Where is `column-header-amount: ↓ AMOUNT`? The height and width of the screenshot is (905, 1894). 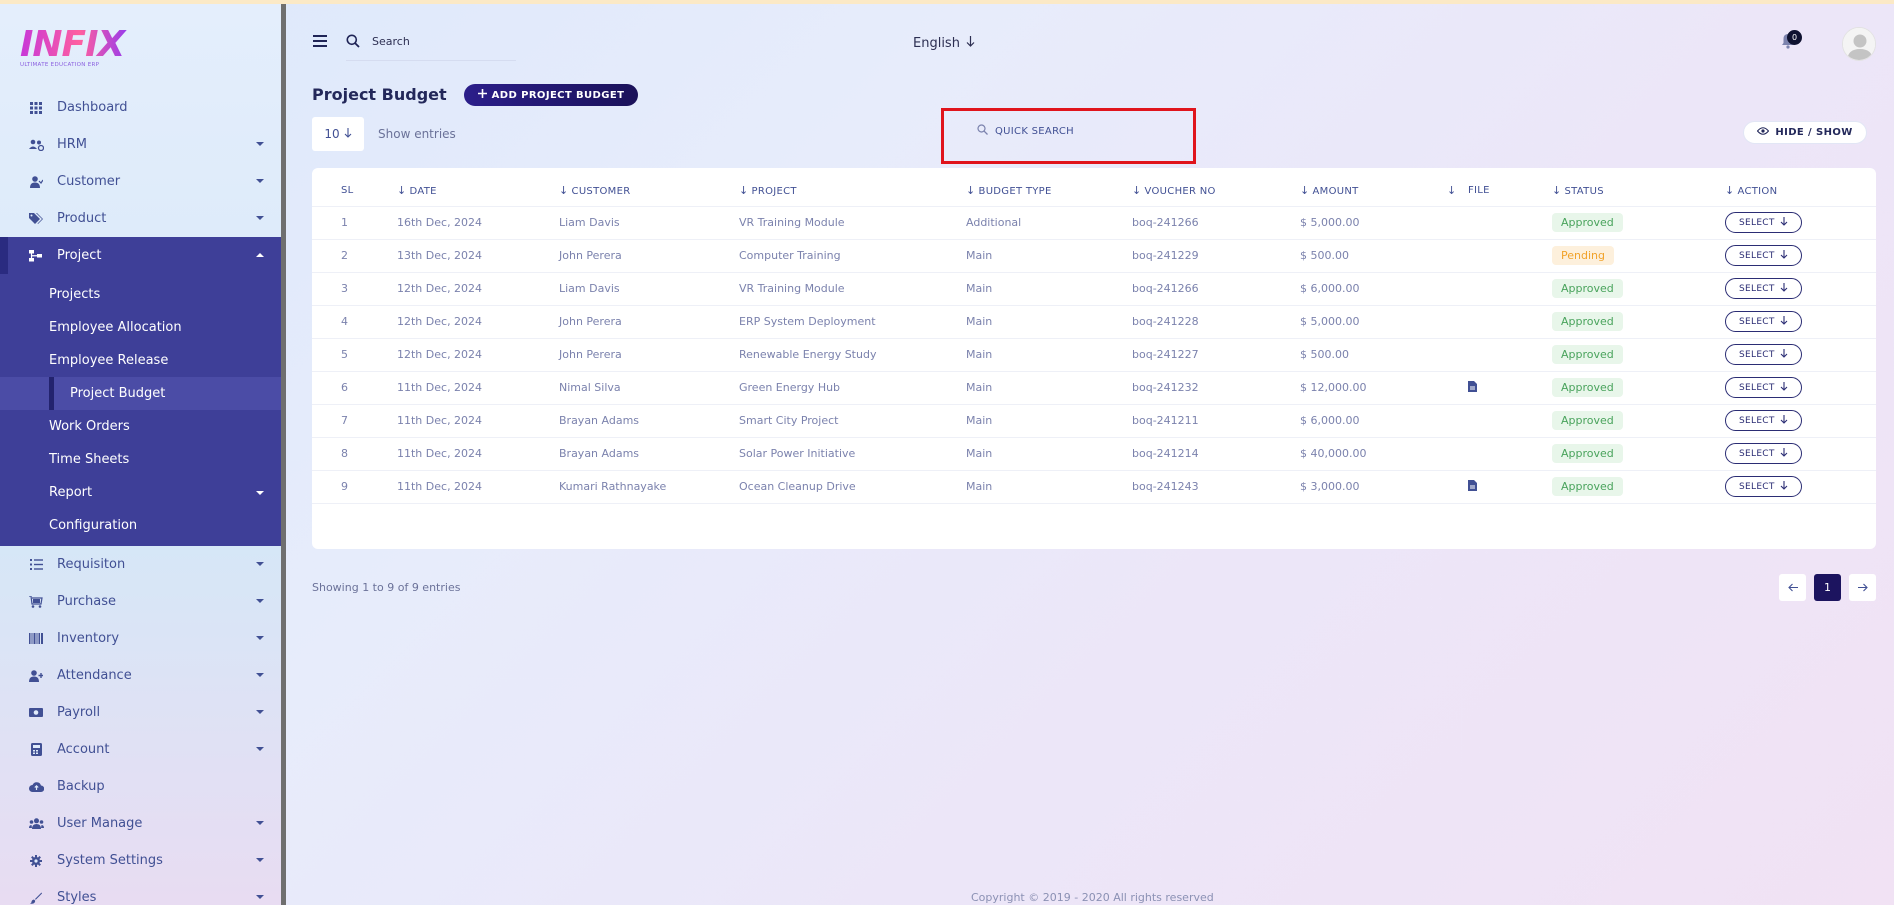
column-header-amount: ↓ AMOUNT is located at coordinates (1373, 191).